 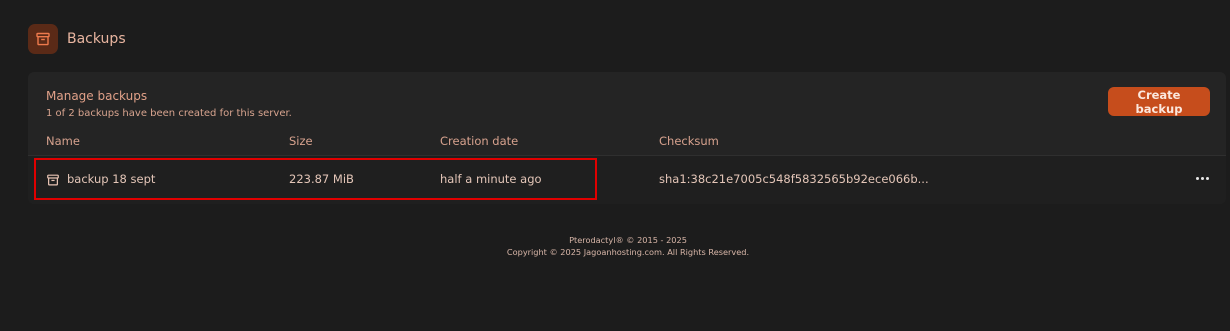 I want to click on page-header: Backups, so click(x=77, y=39).